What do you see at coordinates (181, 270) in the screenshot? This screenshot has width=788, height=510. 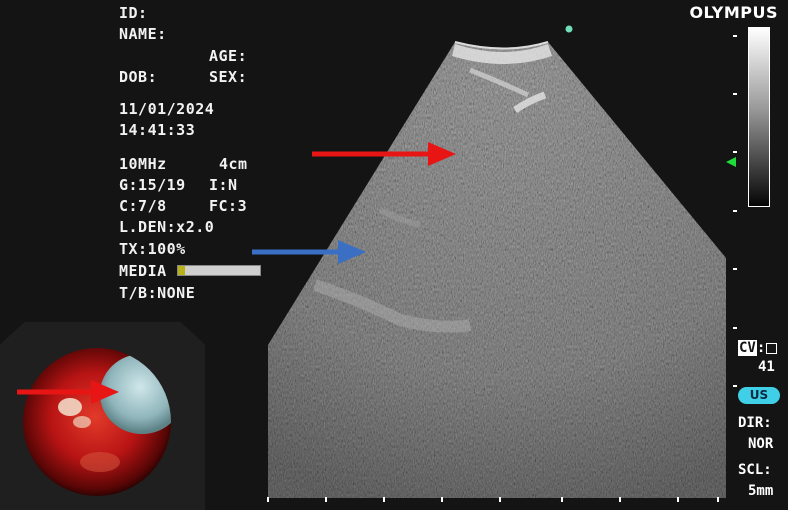 I see `media-usage-level` at bounding box center [181, 270].